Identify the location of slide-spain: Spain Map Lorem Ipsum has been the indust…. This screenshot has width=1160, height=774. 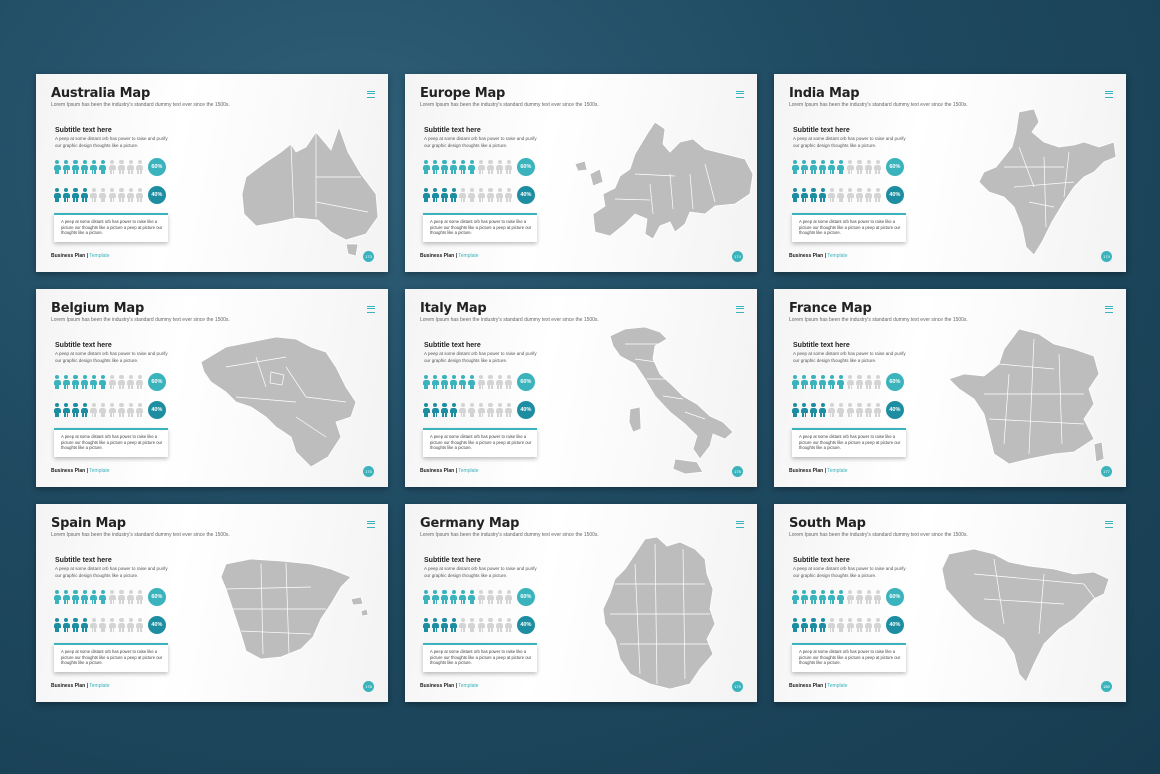
(212, 603).